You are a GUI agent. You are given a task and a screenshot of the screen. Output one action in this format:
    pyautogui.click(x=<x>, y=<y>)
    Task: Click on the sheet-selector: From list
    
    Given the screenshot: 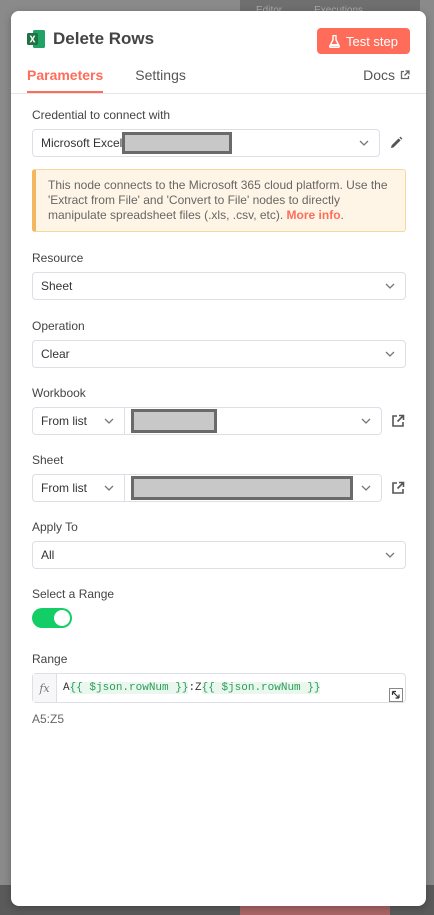 What is the action you would take?
    pyautogui.click(x=207, y=488)
    